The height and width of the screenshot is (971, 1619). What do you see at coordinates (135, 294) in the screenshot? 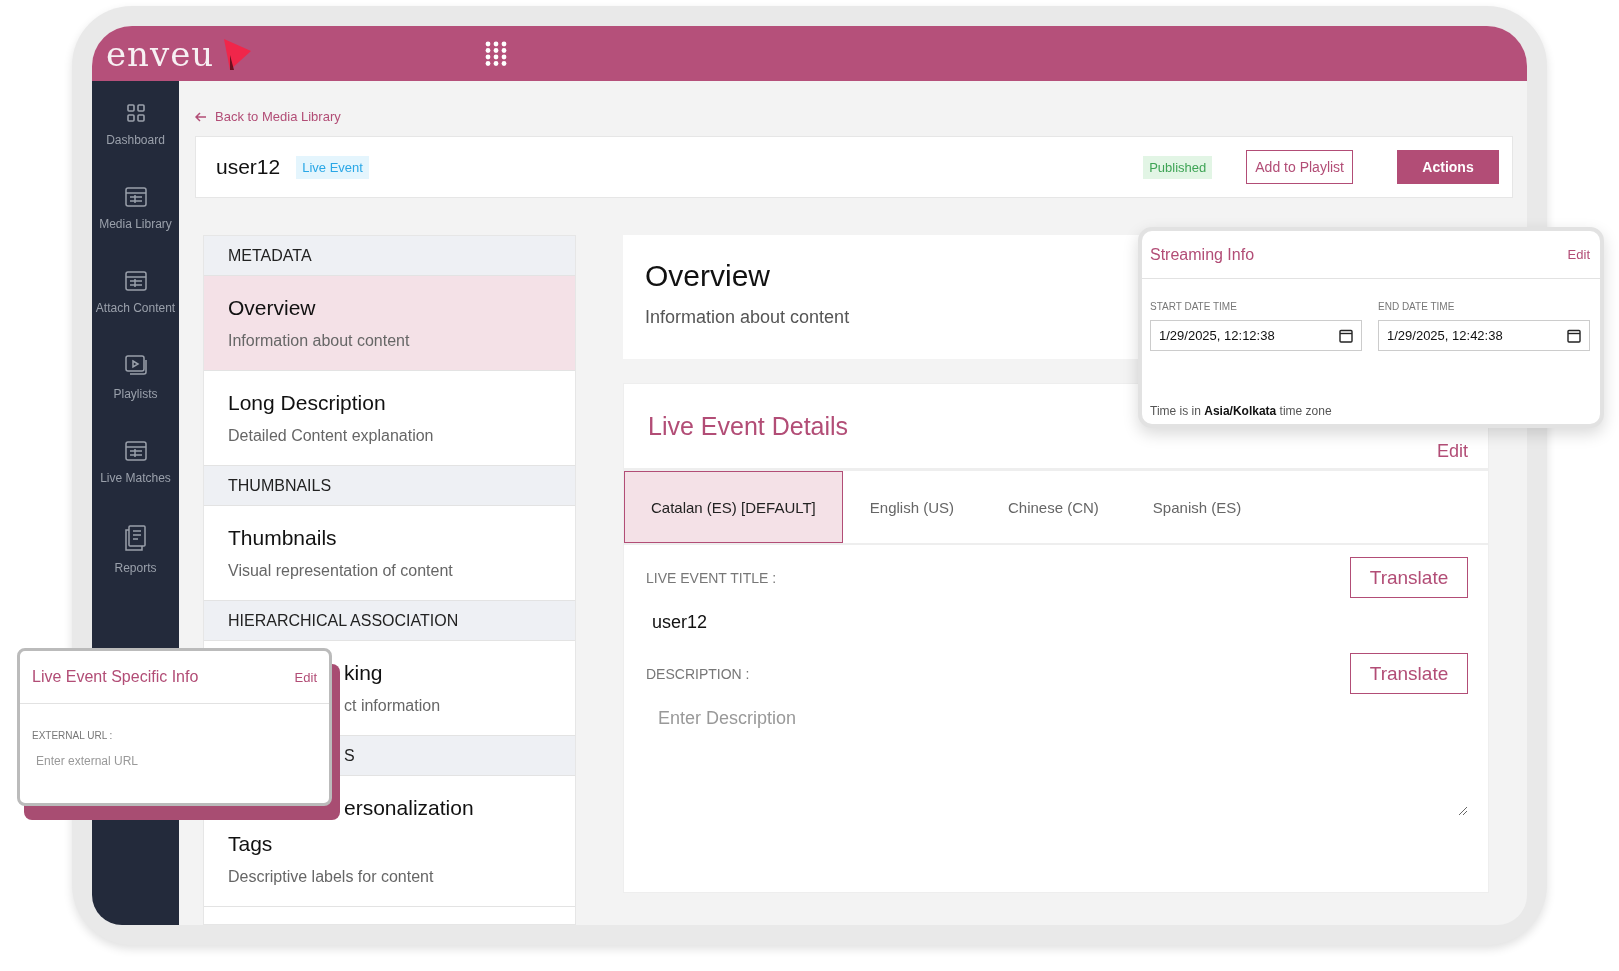
I see `sidebar-item: Attach Content` at bounding box center [135, 294].